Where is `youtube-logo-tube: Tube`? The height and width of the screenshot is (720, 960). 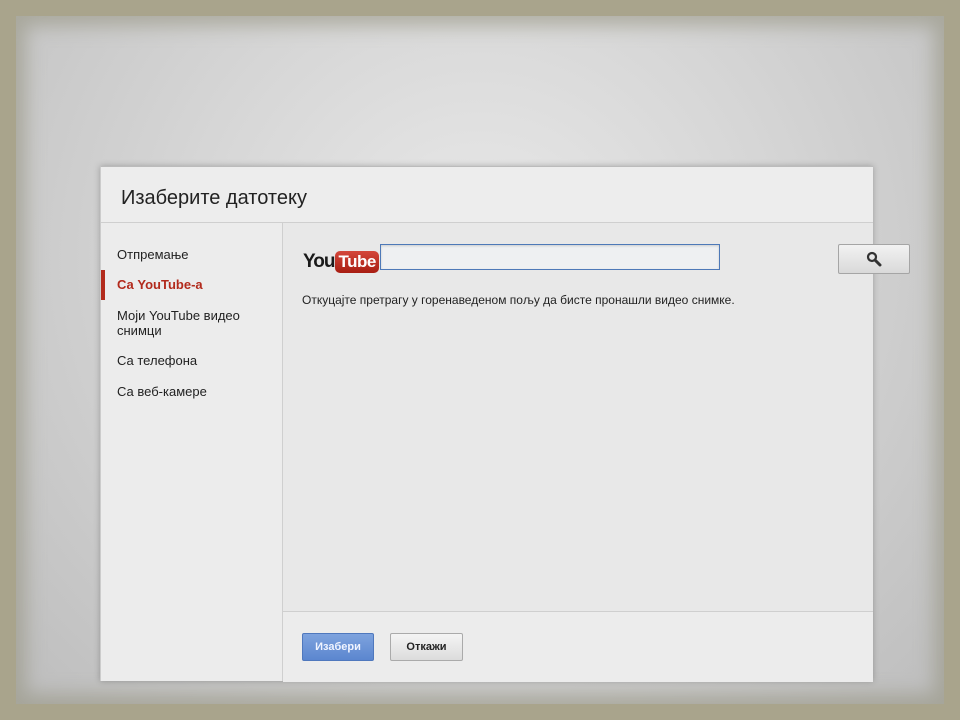 youtube-logo-tube: Tube is located at coordinates (357, 262).